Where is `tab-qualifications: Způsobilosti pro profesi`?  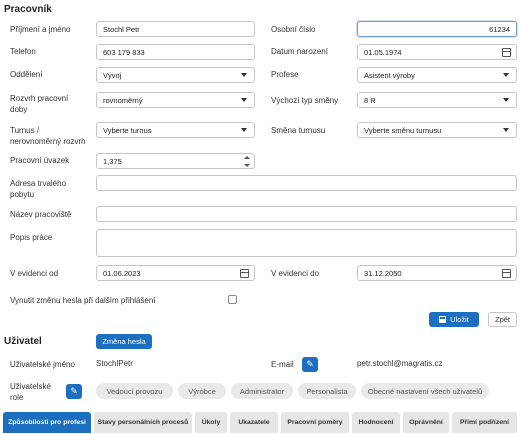 tab-qualifications: Způsobilosti pro profesi is located at coordinates (47, 422).